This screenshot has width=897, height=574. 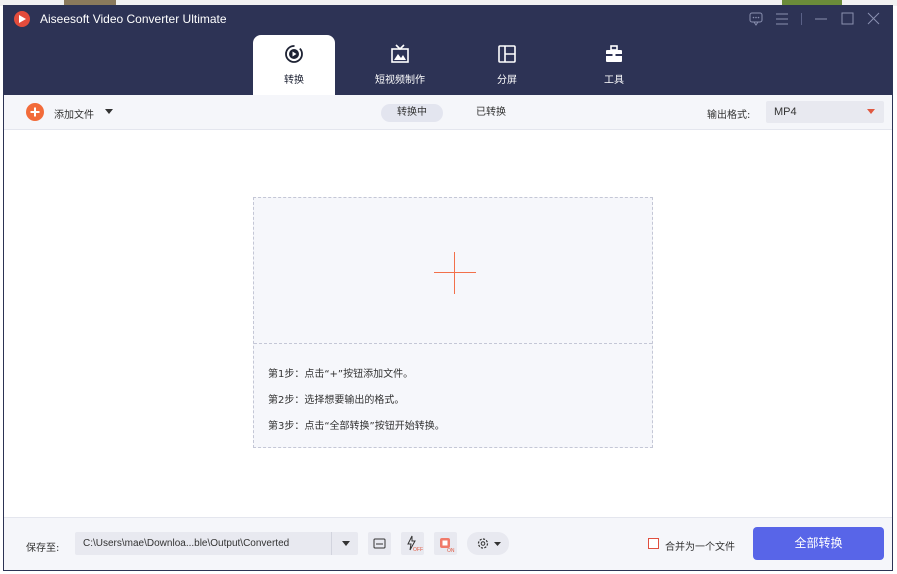 I want to click on tab-converted: 已转换, so click(x=491, y=113).